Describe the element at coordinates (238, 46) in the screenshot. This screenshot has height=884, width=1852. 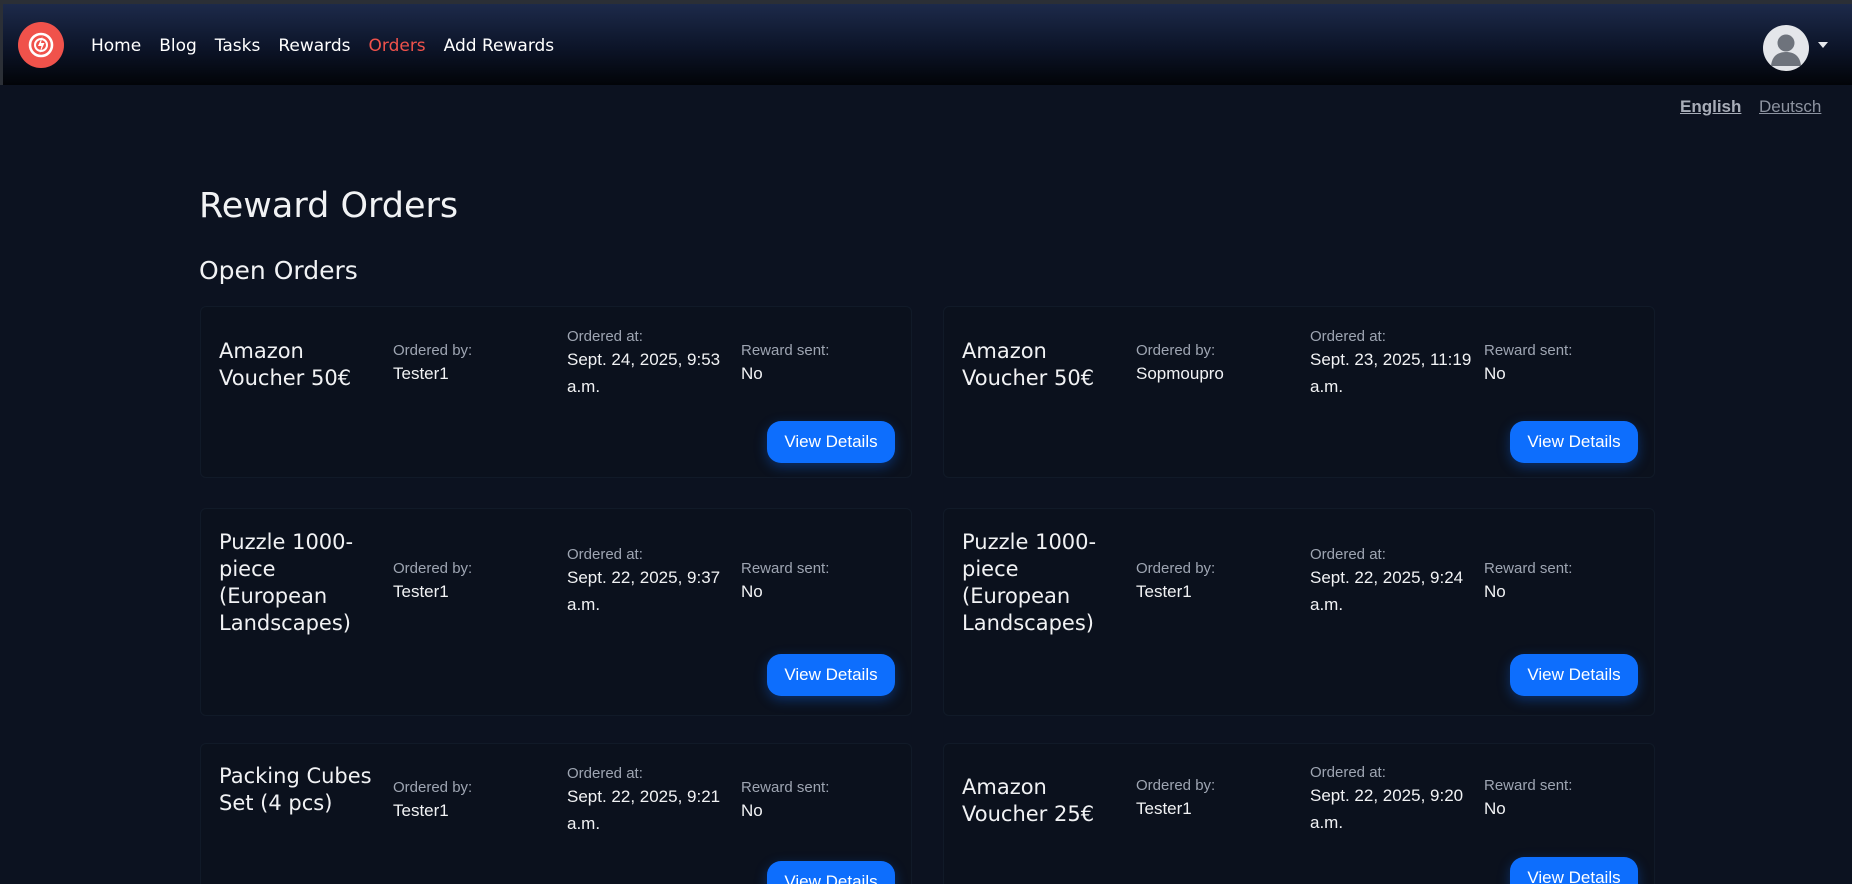
I see `nav-tasks: Tasks` at that location.